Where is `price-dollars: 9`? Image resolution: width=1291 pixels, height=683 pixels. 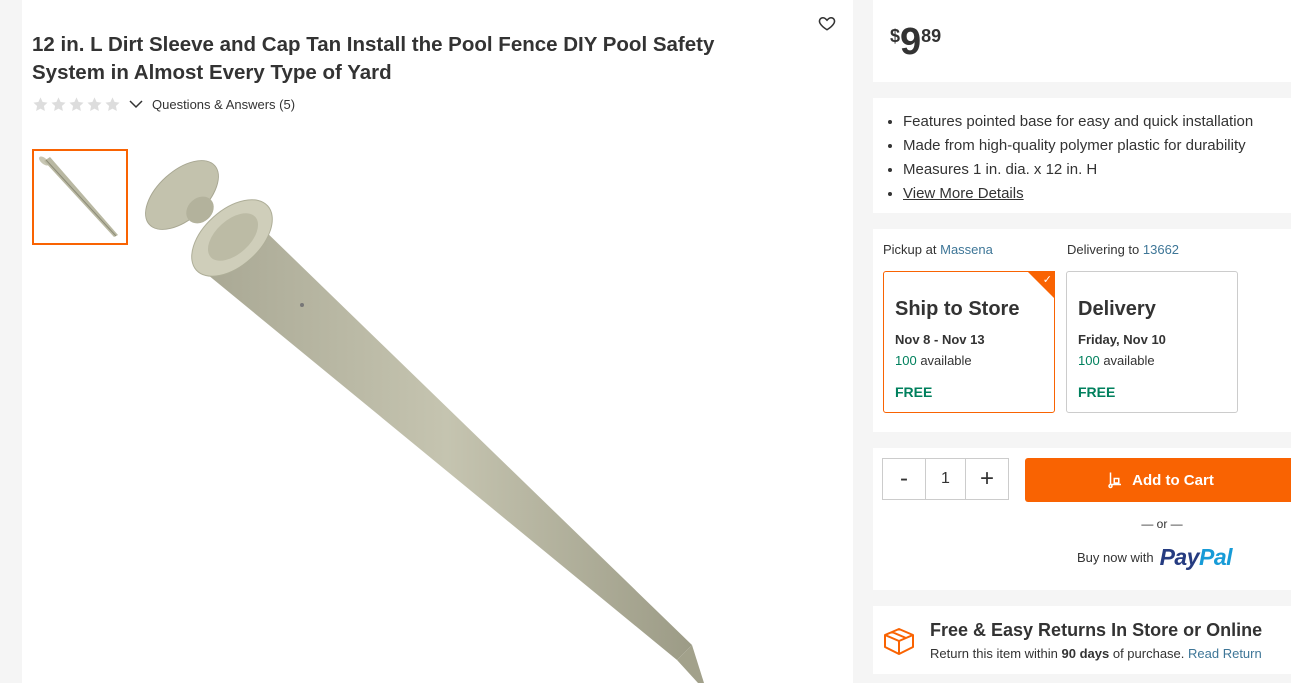 price-dollars: 9 is located at coordinates (911, 42).